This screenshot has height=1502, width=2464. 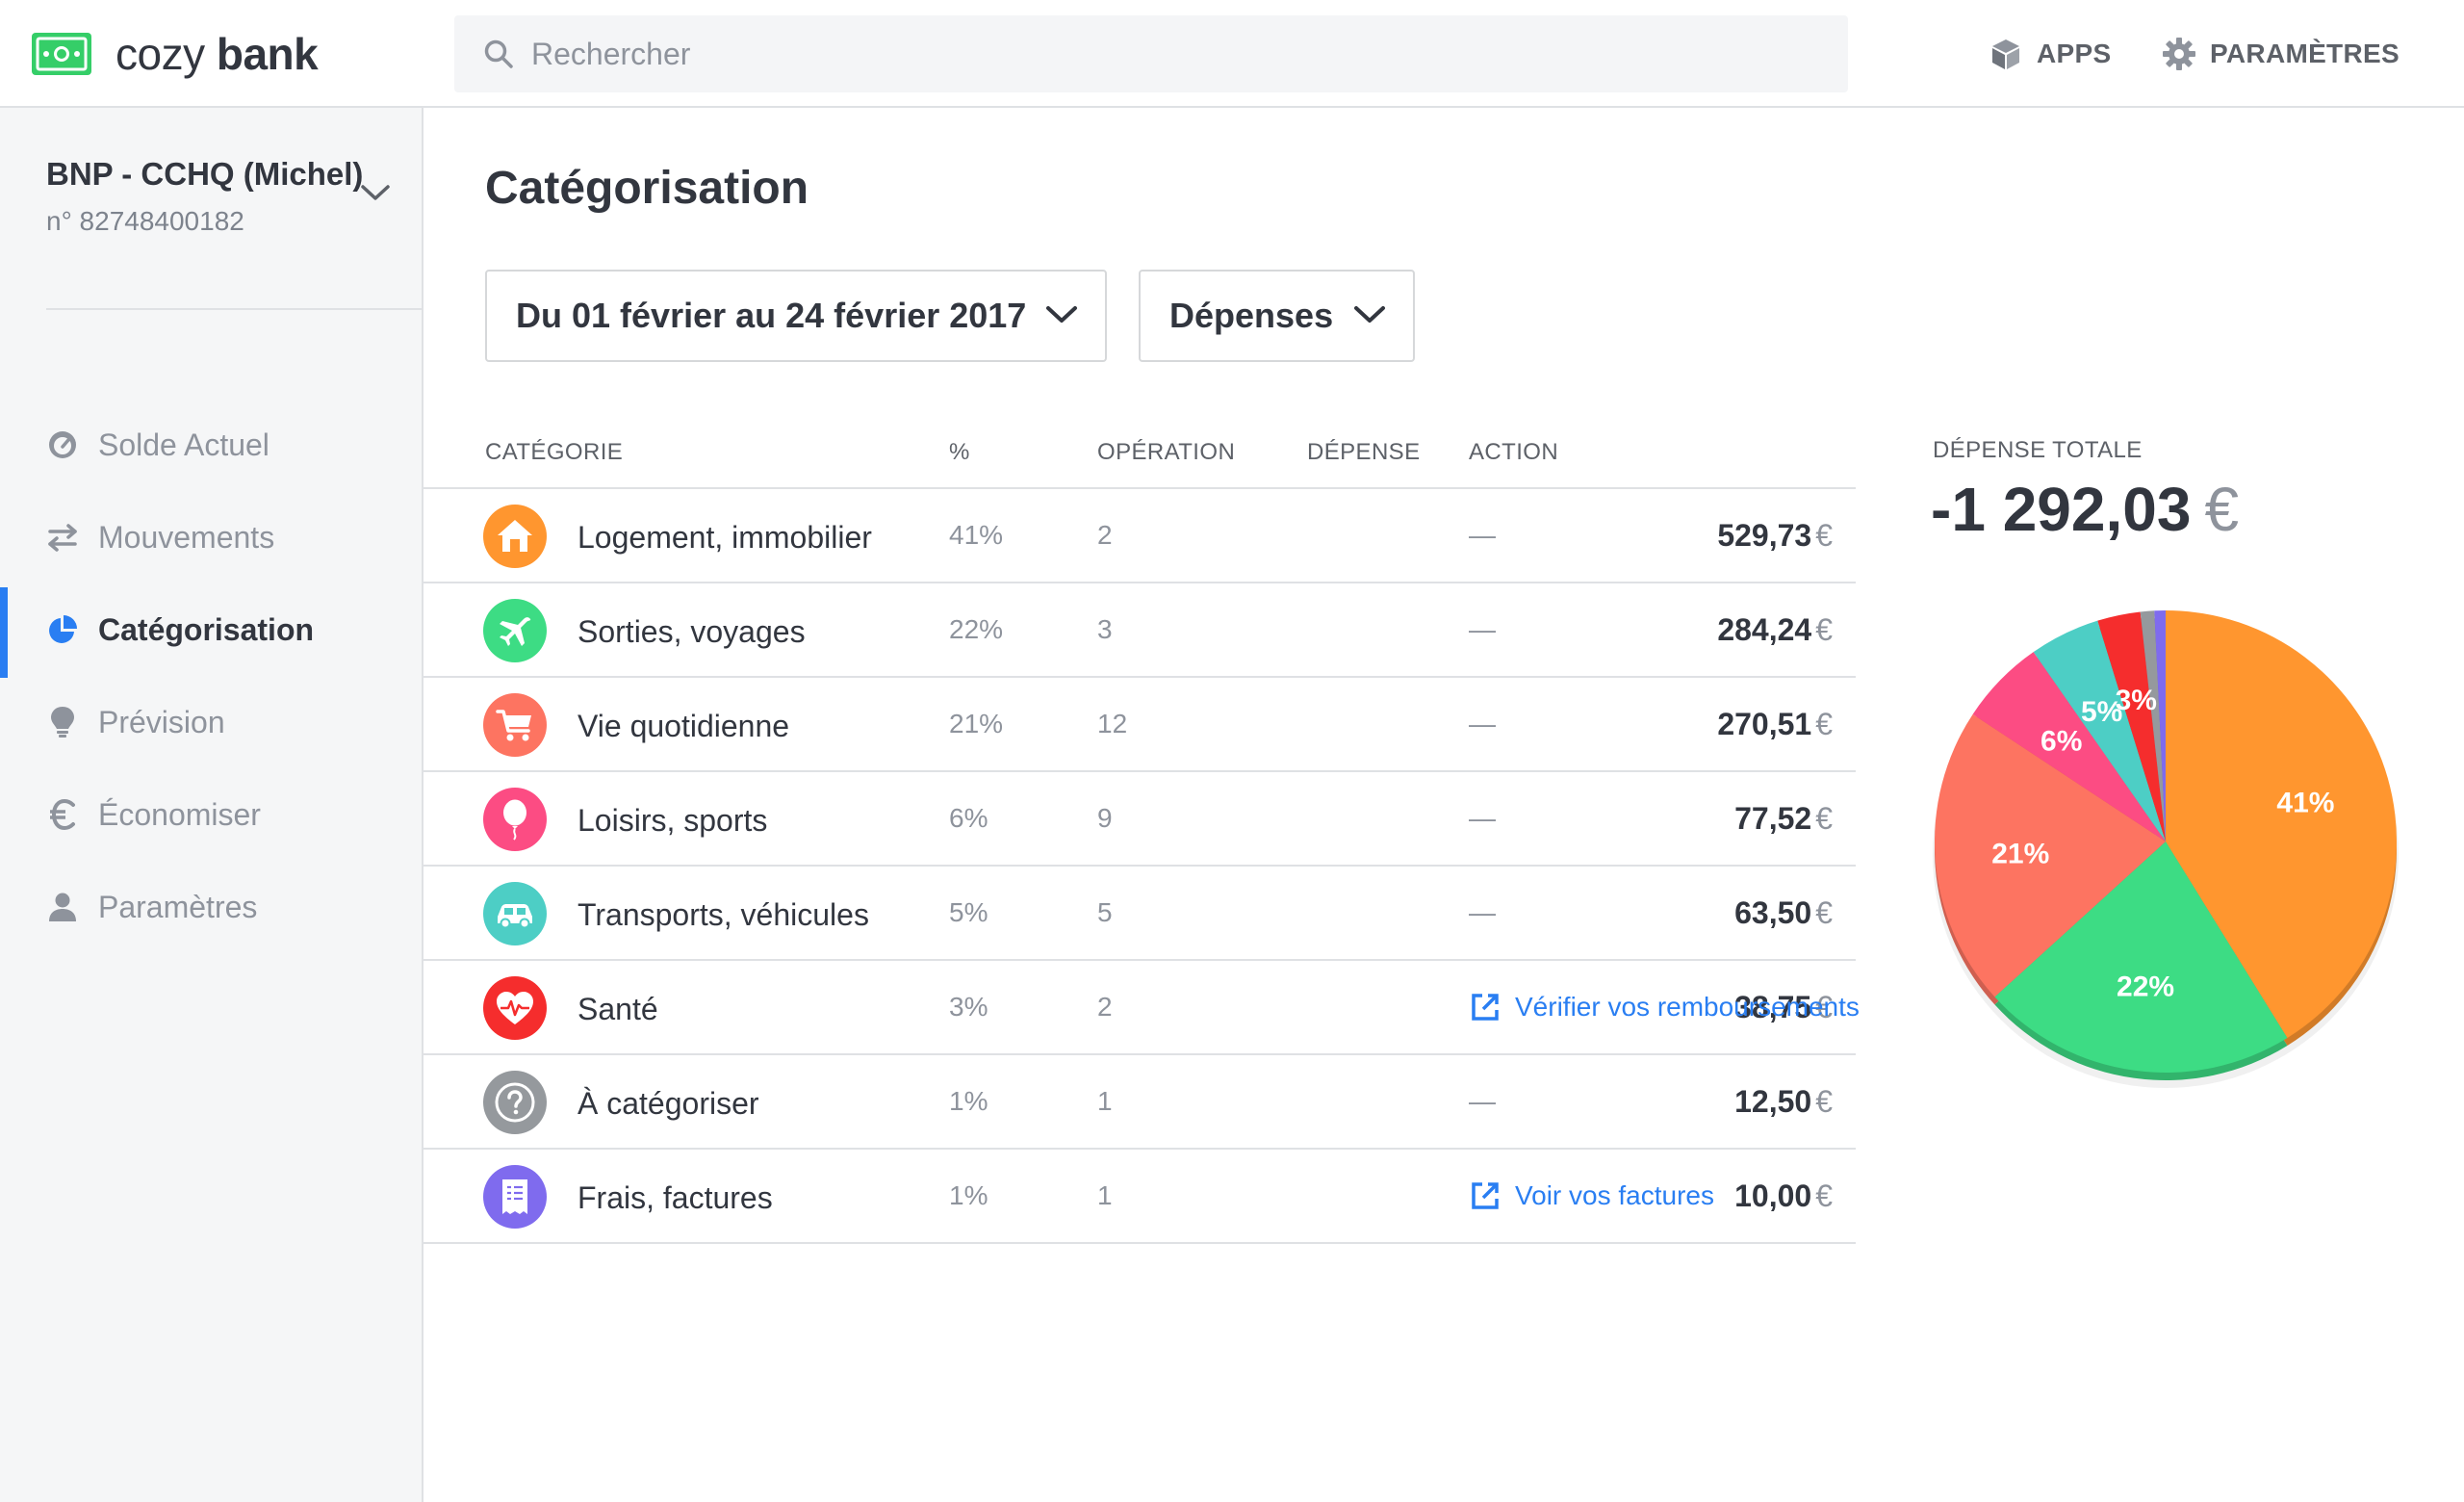 I want to click on category-percent: 21%, so click(x=976, y=723).